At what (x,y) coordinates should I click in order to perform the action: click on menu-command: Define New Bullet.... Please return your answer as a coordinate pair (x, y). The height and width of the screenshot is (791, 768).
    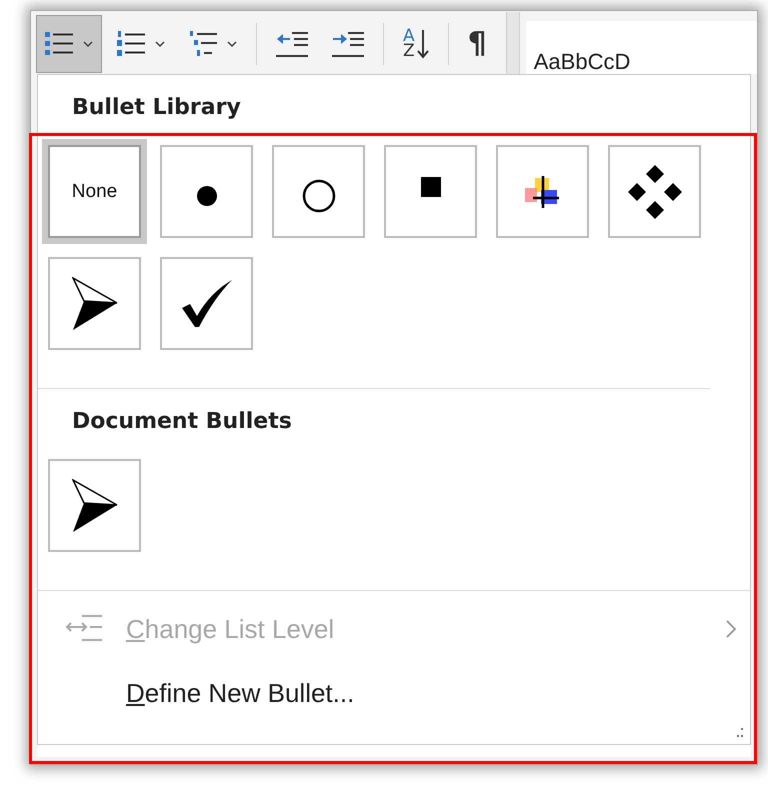
    Looking at the image, I should click on (394, 693).